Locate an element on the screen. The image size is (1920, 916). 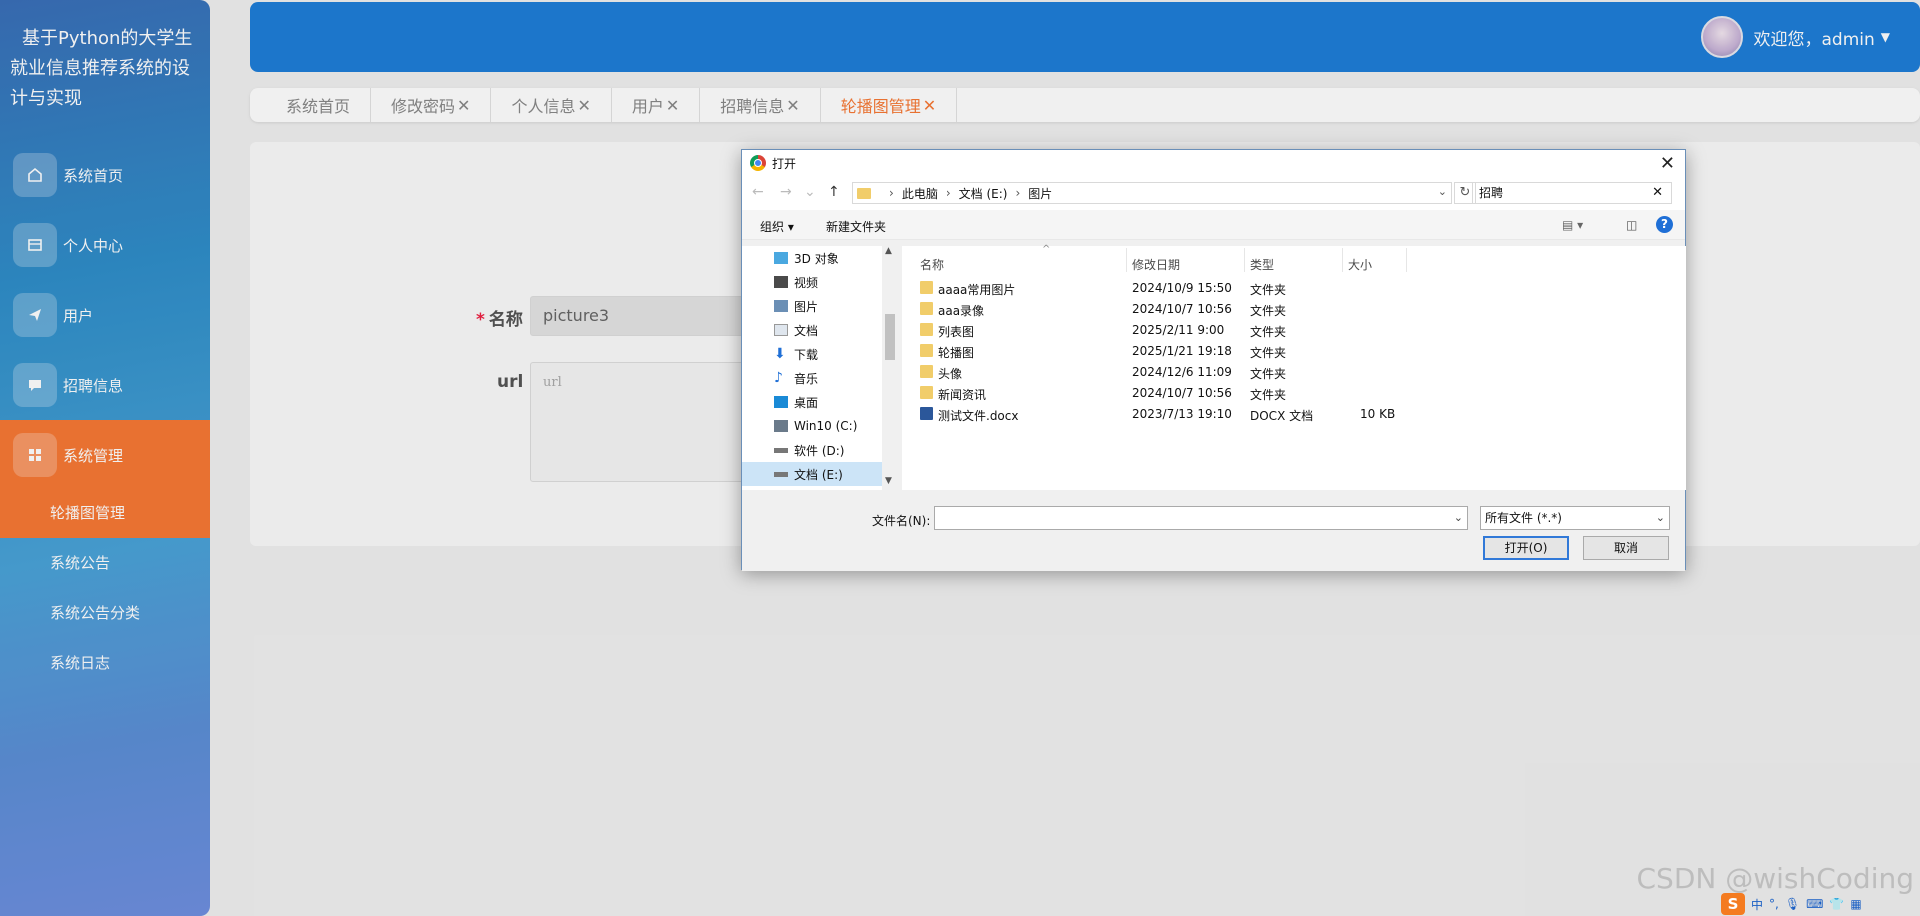
tree-item: ⬇ 下载 is located at coordinates (820, 354).